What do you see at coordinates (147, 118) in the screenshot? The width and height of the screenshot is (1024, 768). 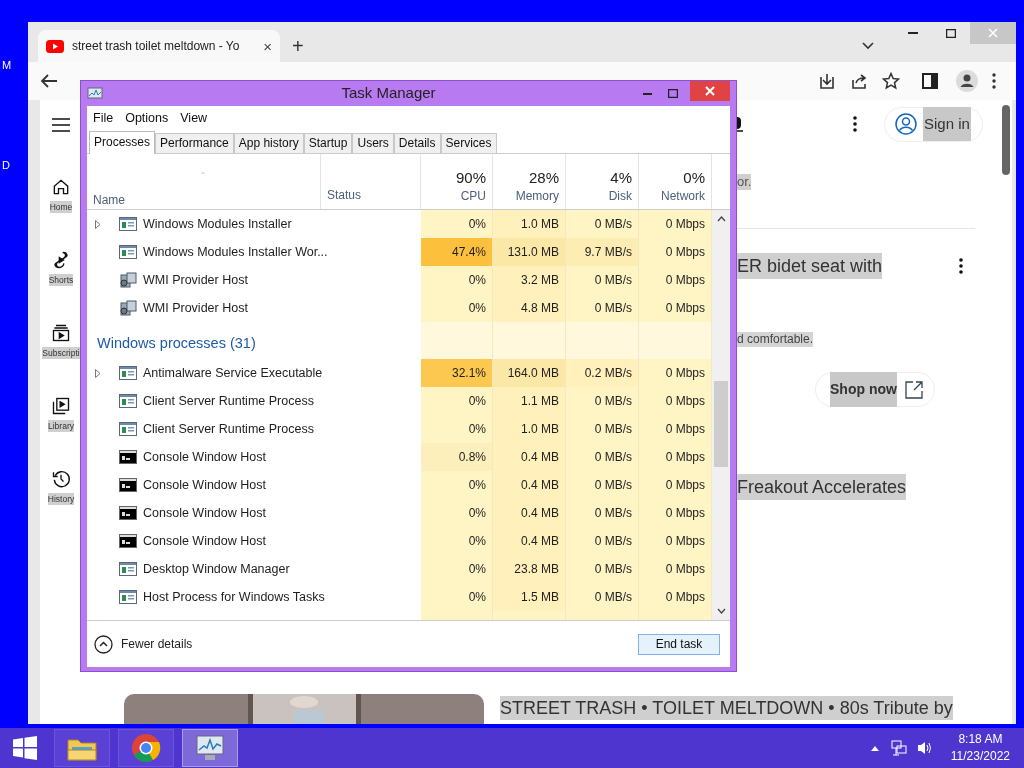 I see `menu-item: Options` at bounding box center [147, 118].